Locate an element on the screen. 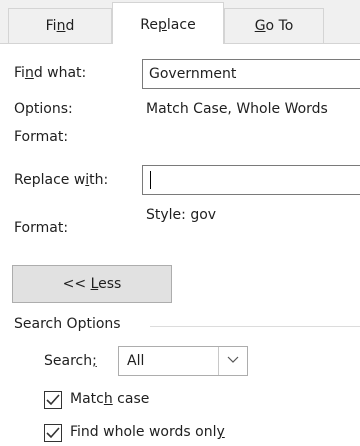 This screenshot has width=360, height=446. search-direction-select: All is located at coordinates (183, 361).